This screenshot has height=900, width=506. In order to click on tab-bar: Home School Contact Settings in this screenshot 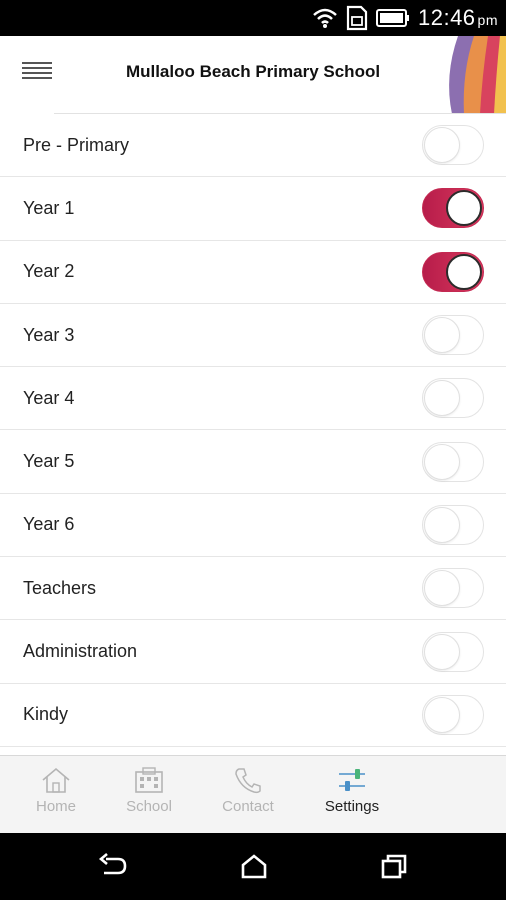, I will do `click(253, 794)`.